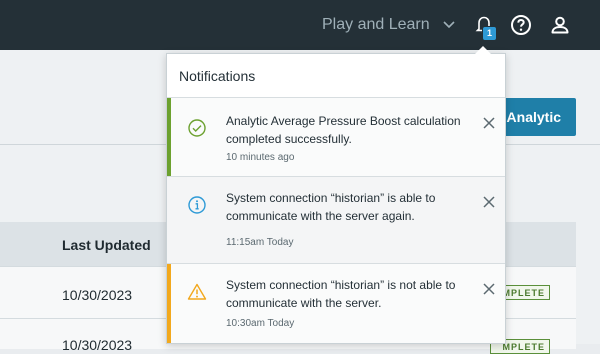  What do you see at coordinates (197, 205) in the screenshot?
I see `info-circle-icon` at bounding box center [197, 205].